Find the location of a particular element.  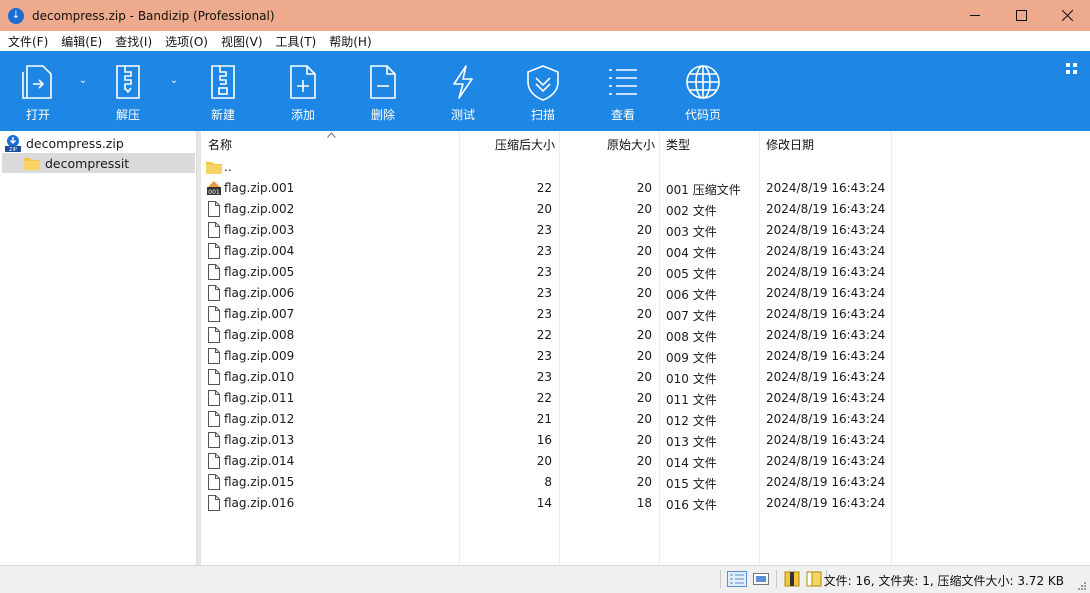

parent-folder-row: .. is located at coordinates (551, 167).